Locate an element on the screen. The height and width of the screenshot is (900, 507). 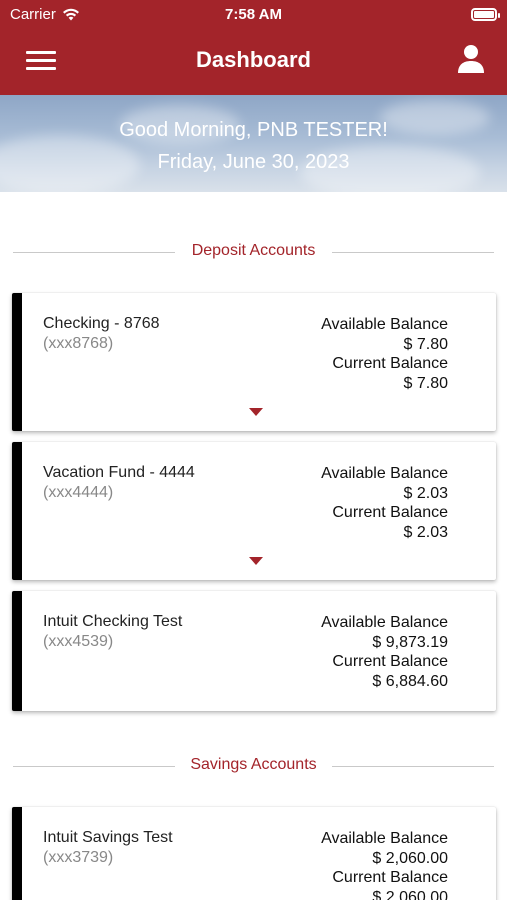
nav-bar: Dashboard is located at coordinates (253, 61).